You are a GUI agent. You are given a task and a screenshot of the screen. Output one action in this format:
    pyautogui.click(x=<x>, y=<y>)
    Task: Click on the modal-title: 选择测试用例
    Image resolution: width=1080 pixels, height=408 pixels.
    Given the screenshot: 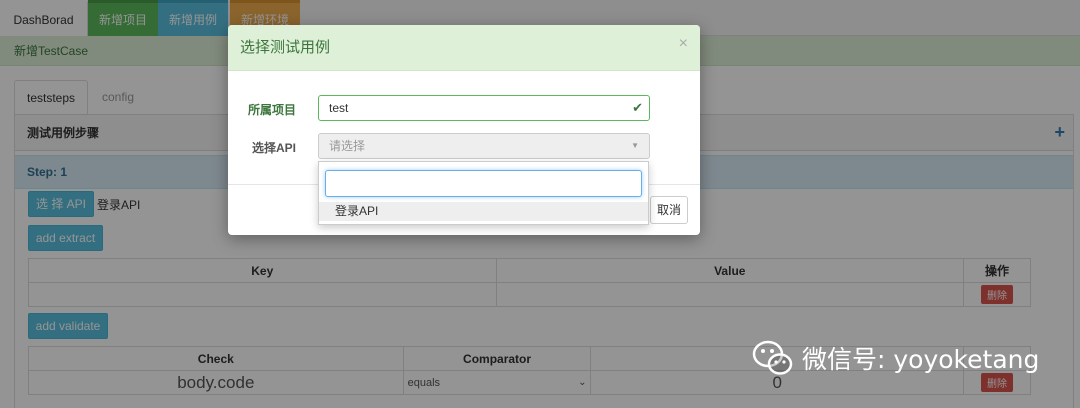 What is the action you would take?
    pyautogui.click(x=285, y=47)
    